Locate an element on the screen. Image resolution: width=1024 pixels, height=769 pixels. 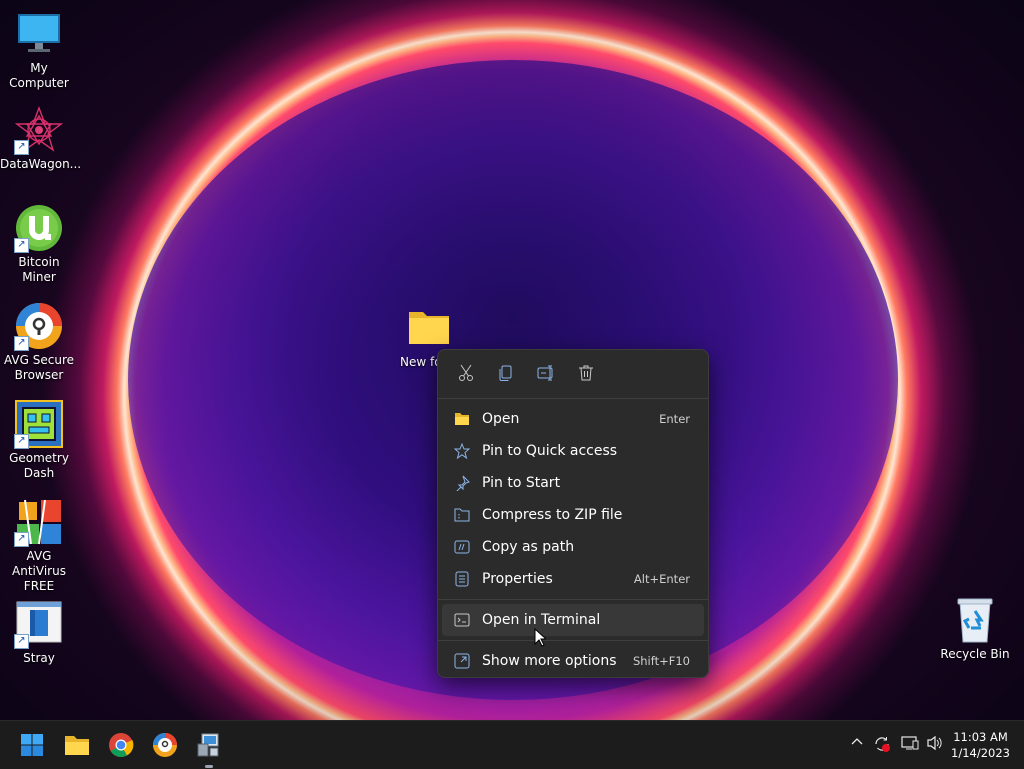
menu-item-label: Show more options is located at coordinates (549, 661).